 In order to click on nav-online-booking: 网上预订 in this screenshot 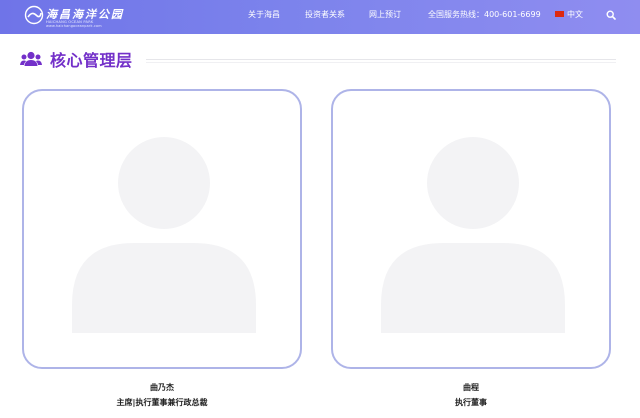, I will do `click(385, 15)`.